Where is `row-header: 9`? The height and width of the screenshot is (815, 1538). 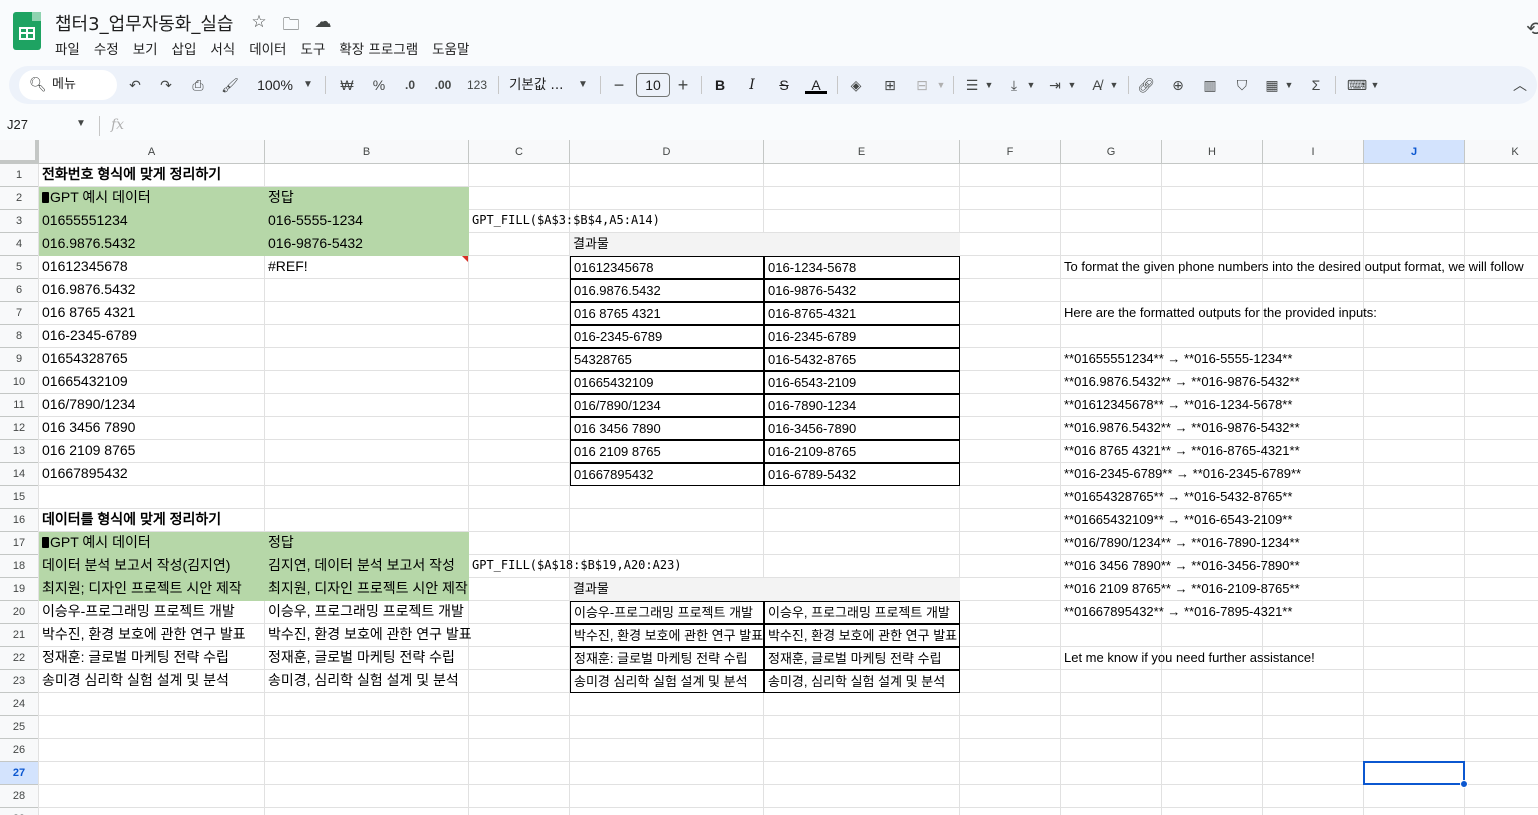 row-header: 9 is located at coordinates (19, 359).